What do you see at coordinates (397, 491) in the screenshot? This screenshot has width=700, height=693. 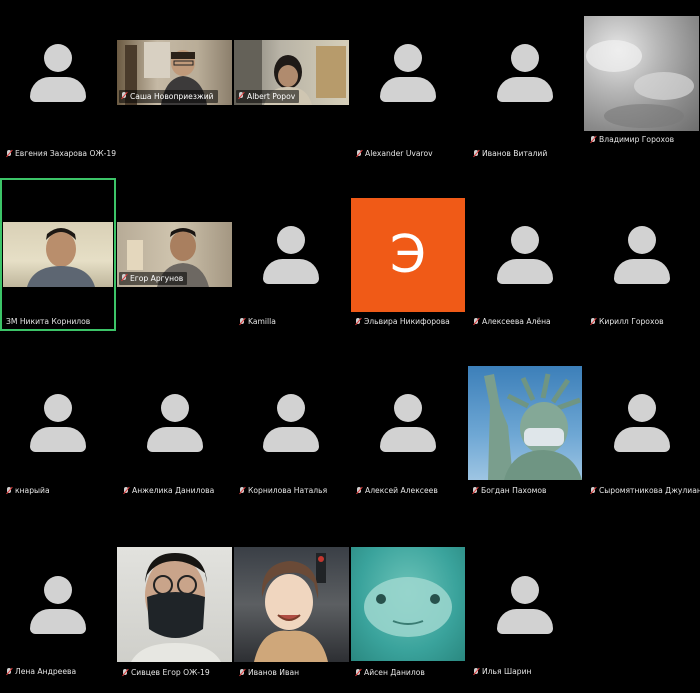 I see `participant-name: Алексей Алексеев` at bounding box center [397, 491].